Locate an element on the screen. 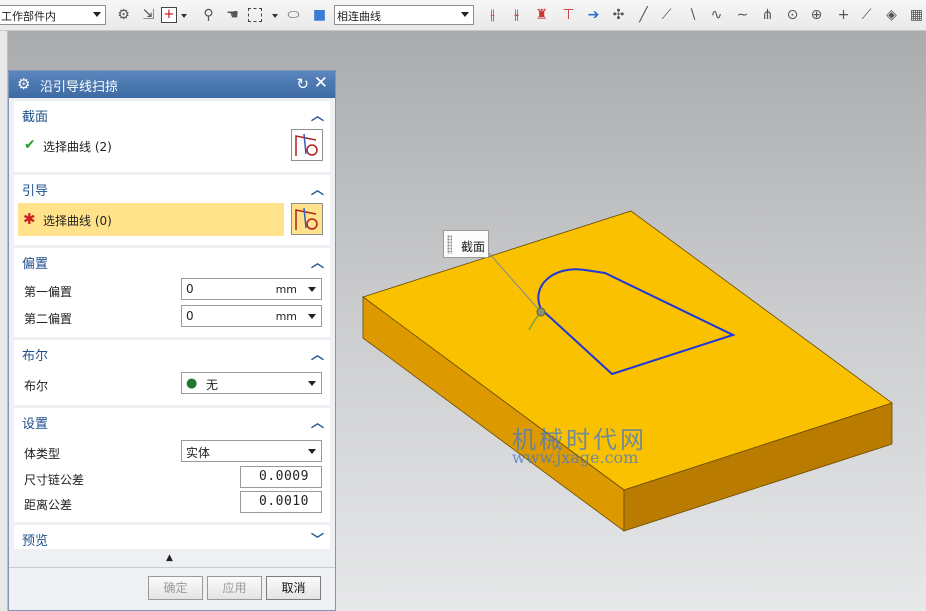 The width and height of the screenshot is (926, 611). first-offset-field: 0 mm is located at coordinates (251, 289).